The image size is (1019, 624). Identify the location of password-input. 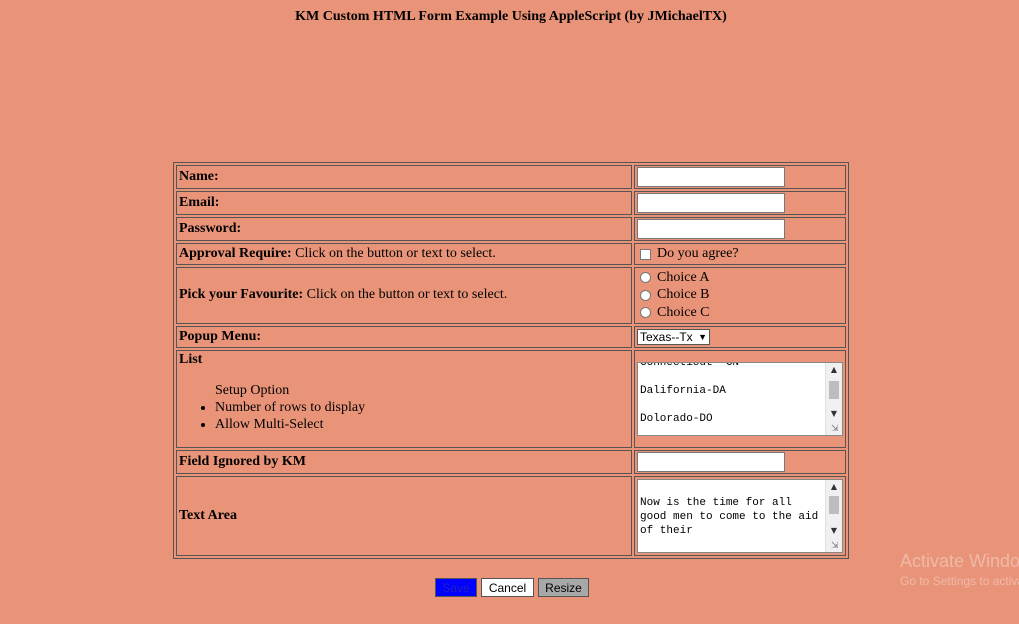
(711, 229).